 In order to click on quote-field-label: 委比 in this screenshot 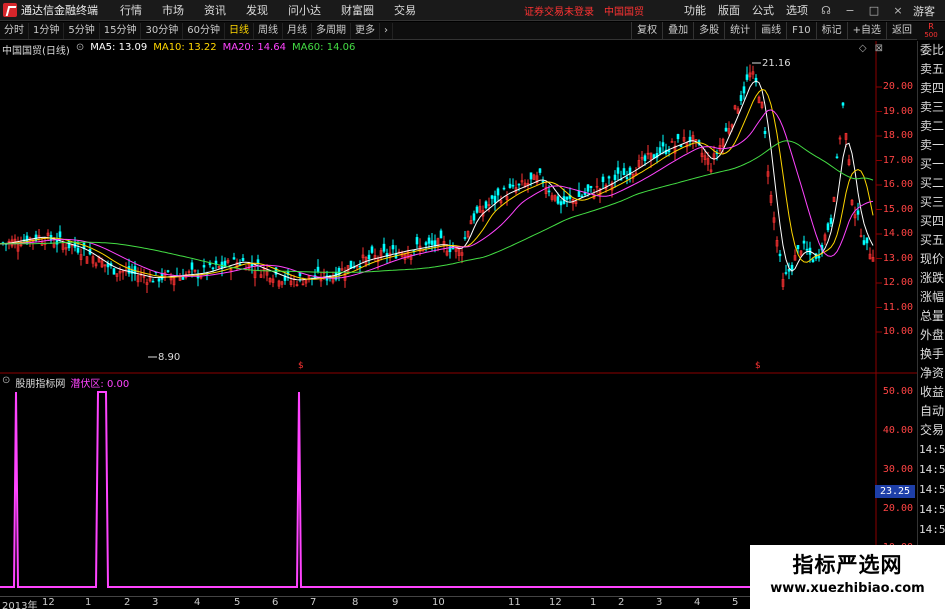, I will do `click(931, 50)`.